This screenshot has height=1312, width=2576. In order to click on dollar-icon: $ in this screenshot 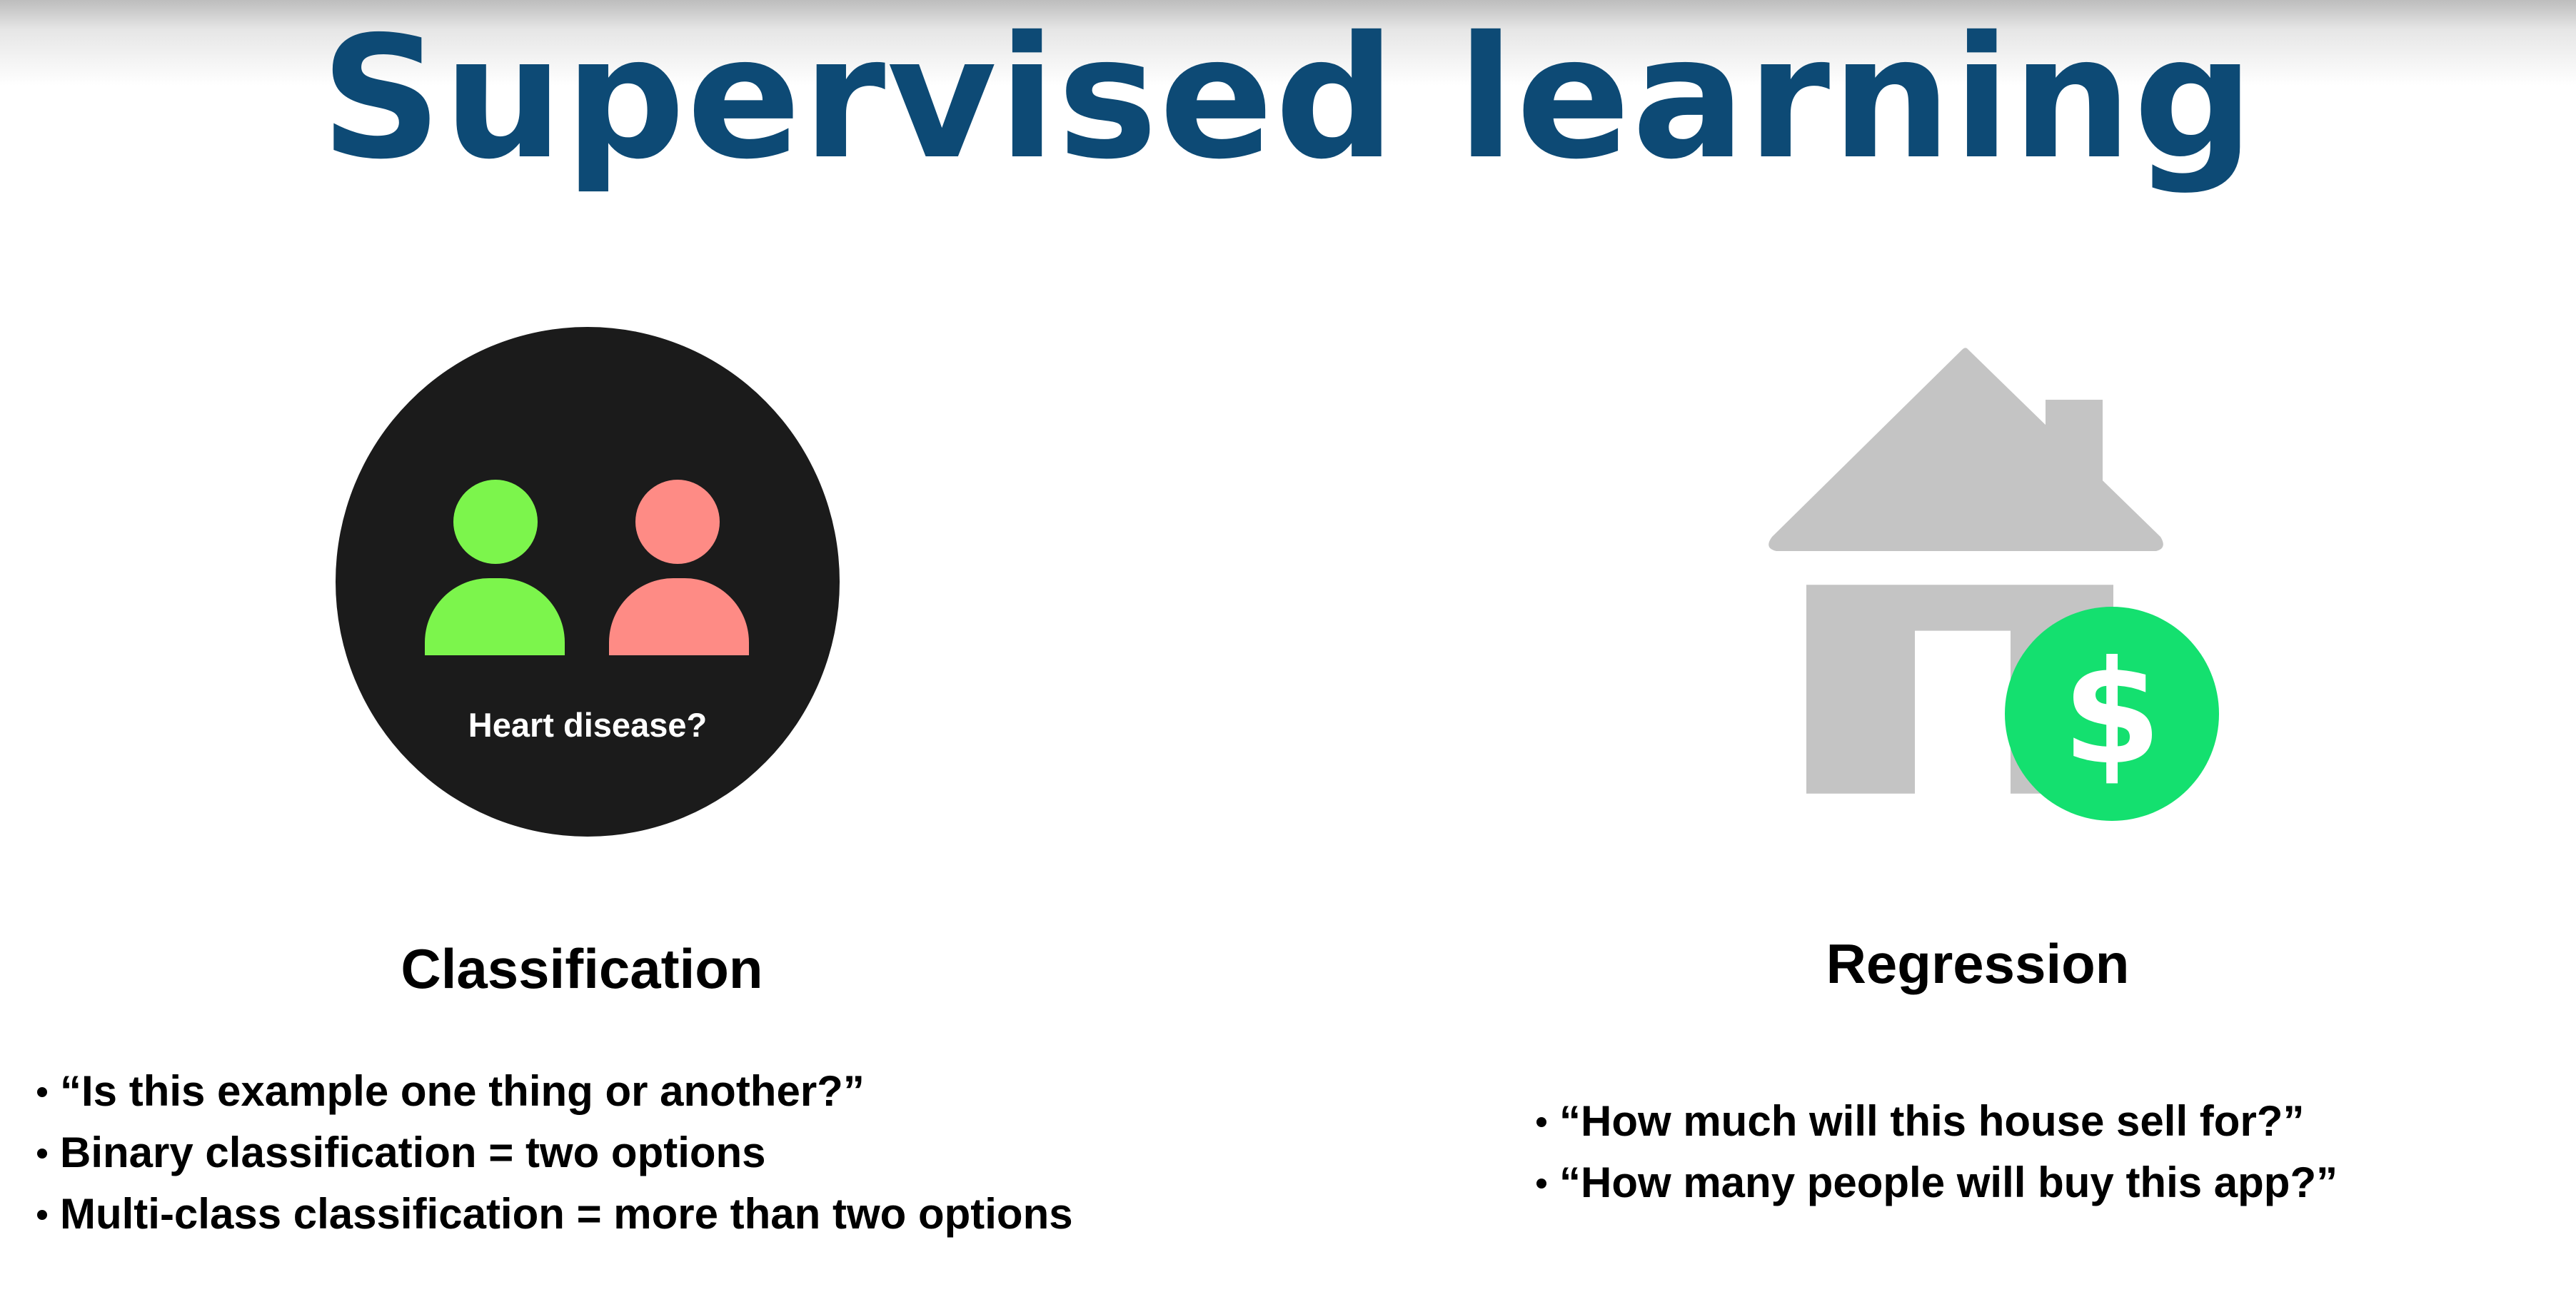, I will do `click(2112, 714)`.